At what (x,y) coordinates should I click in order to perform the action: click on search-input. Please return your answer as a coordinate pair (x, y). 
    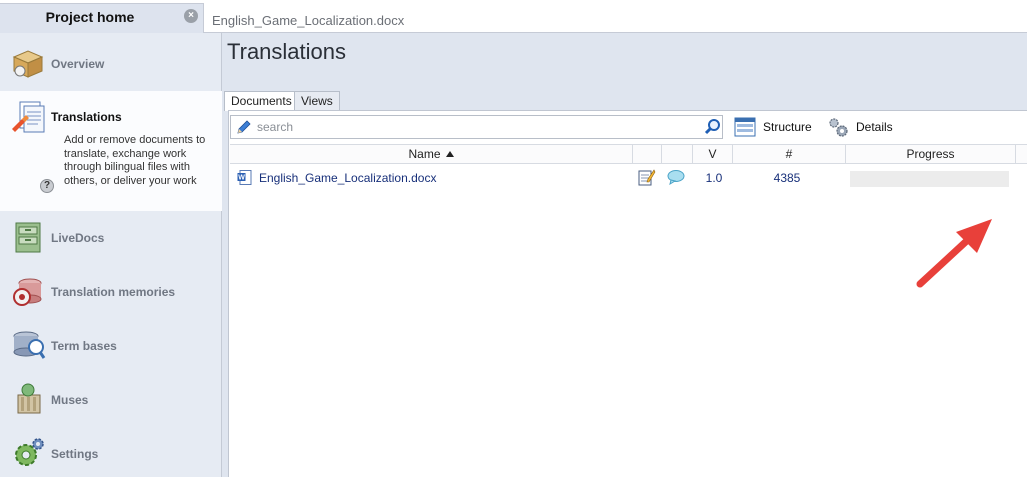
    Looking at the image, I should click on (477, 127).